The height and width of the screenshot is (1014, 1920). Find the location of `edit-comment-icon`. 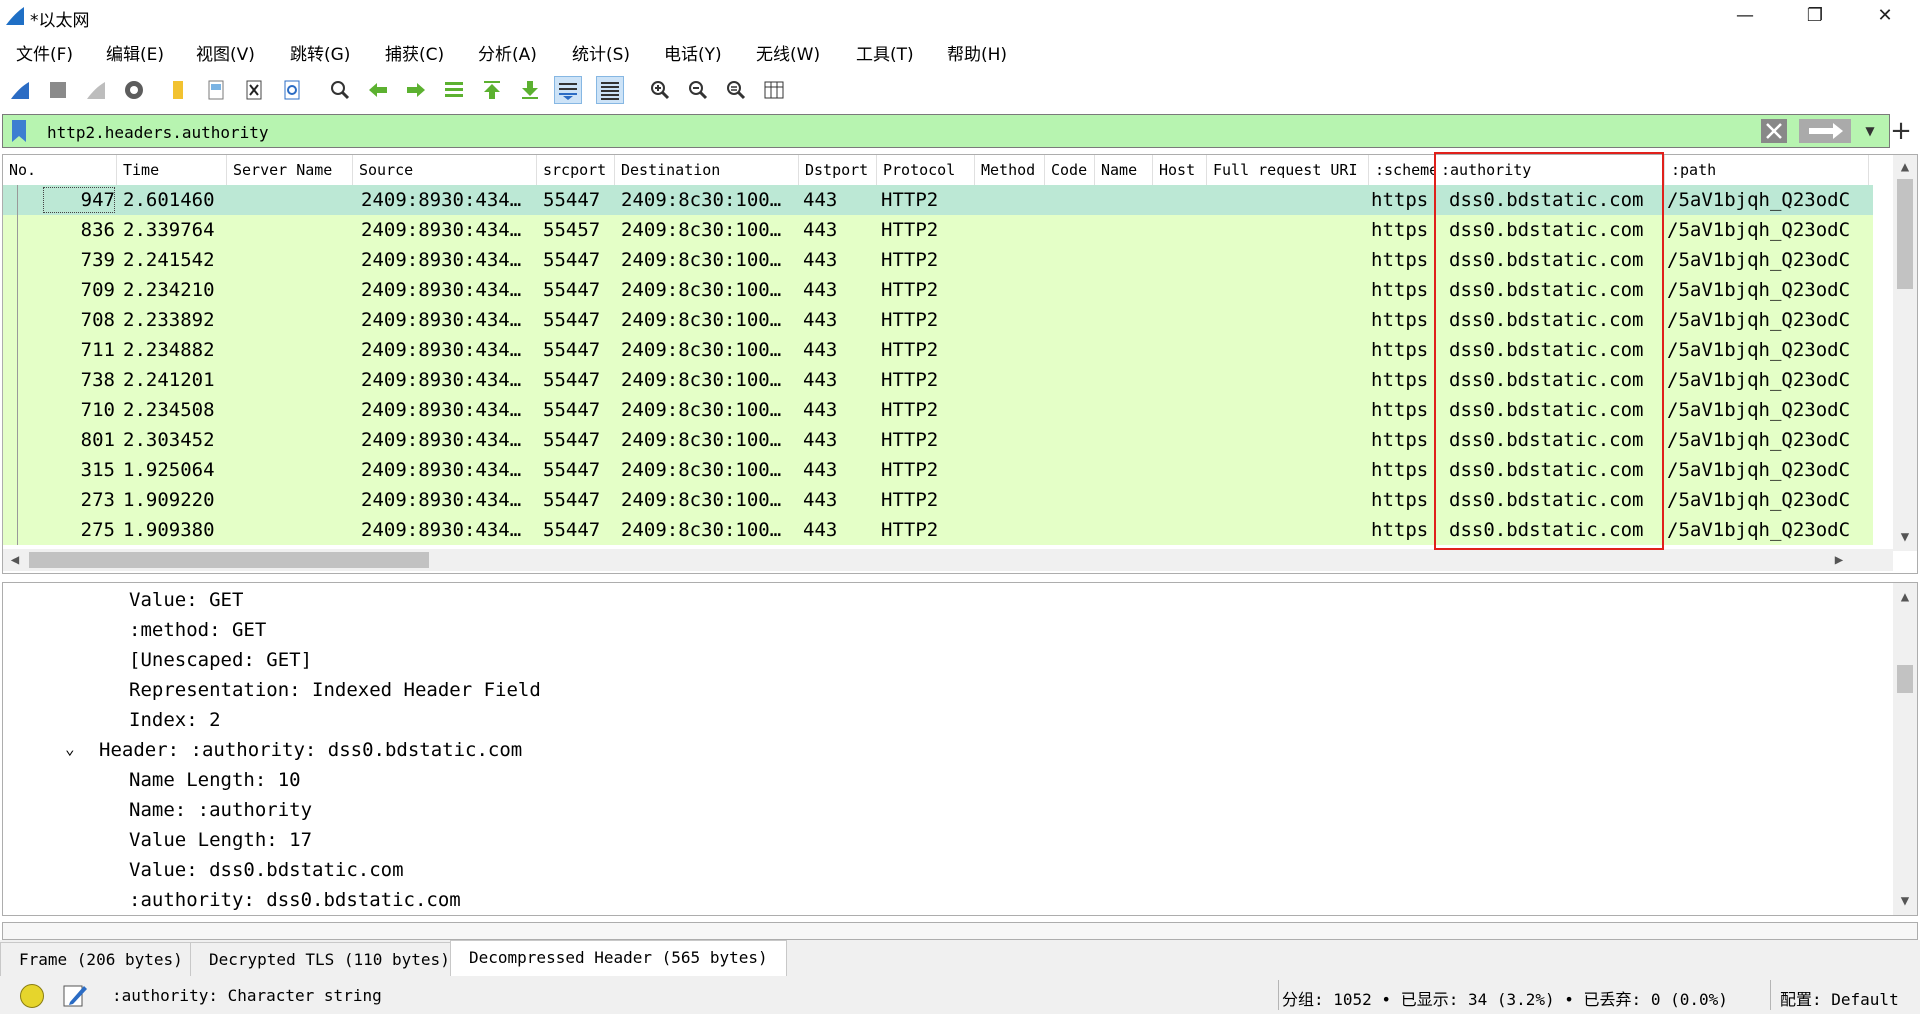

edit-comment-icon is located at coordinates (75, 995).